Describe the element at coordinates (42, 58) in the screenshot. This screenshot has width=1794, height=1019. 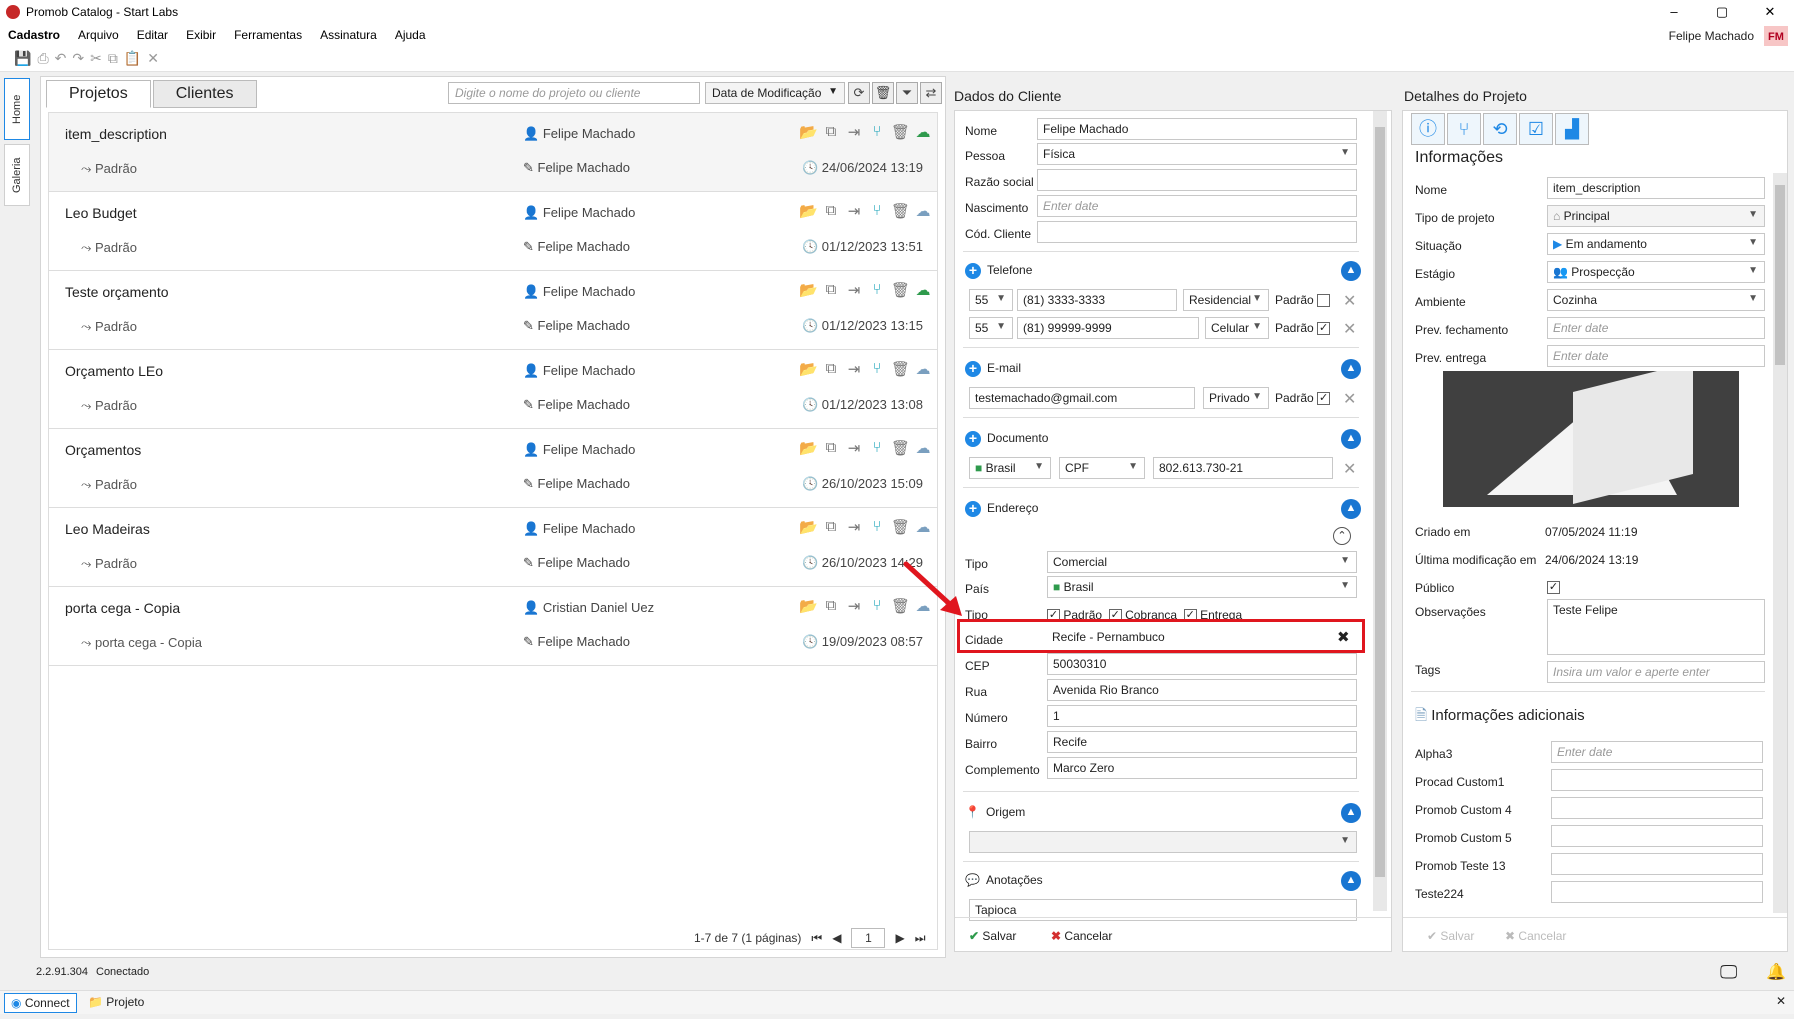
I see `print-icon: ⎙` at that location.